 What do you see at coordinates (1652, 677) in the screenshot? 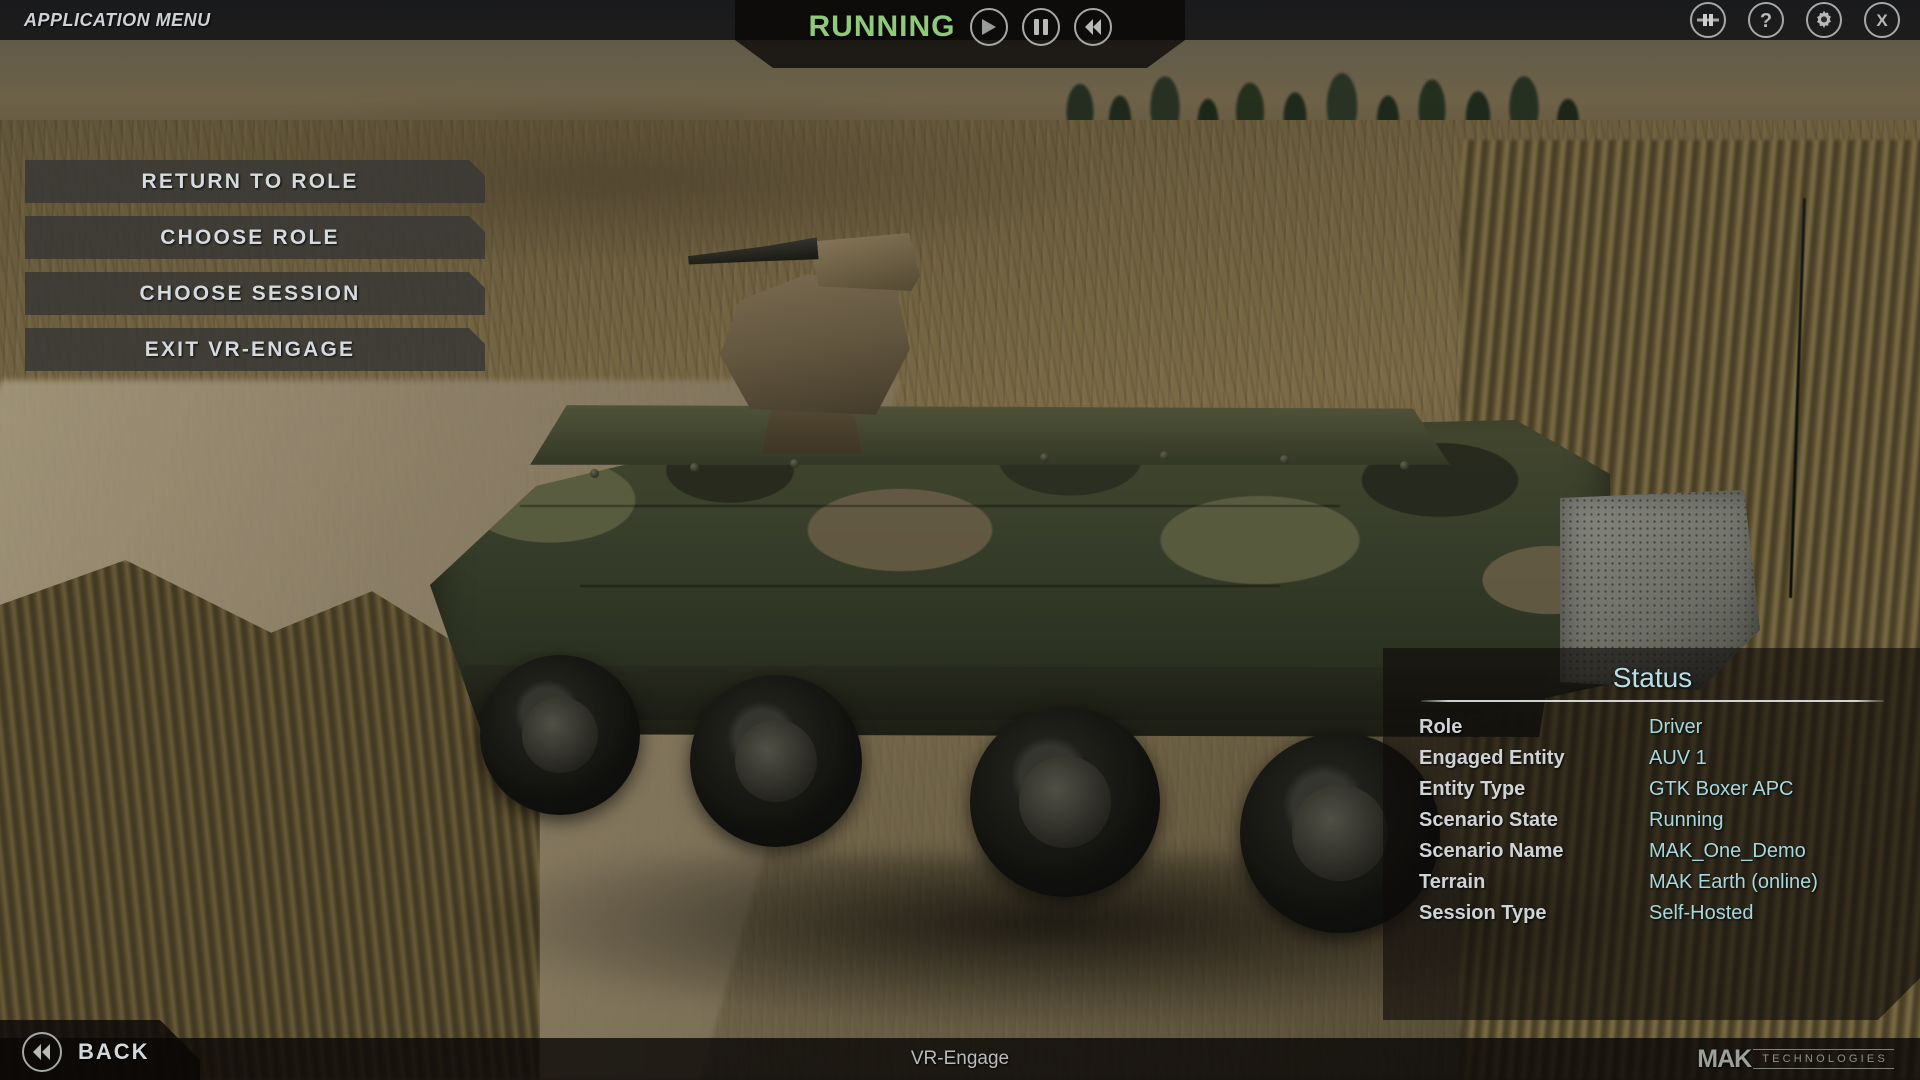
I see `status-panel-title: Status` at bounding box center [1652, 677].